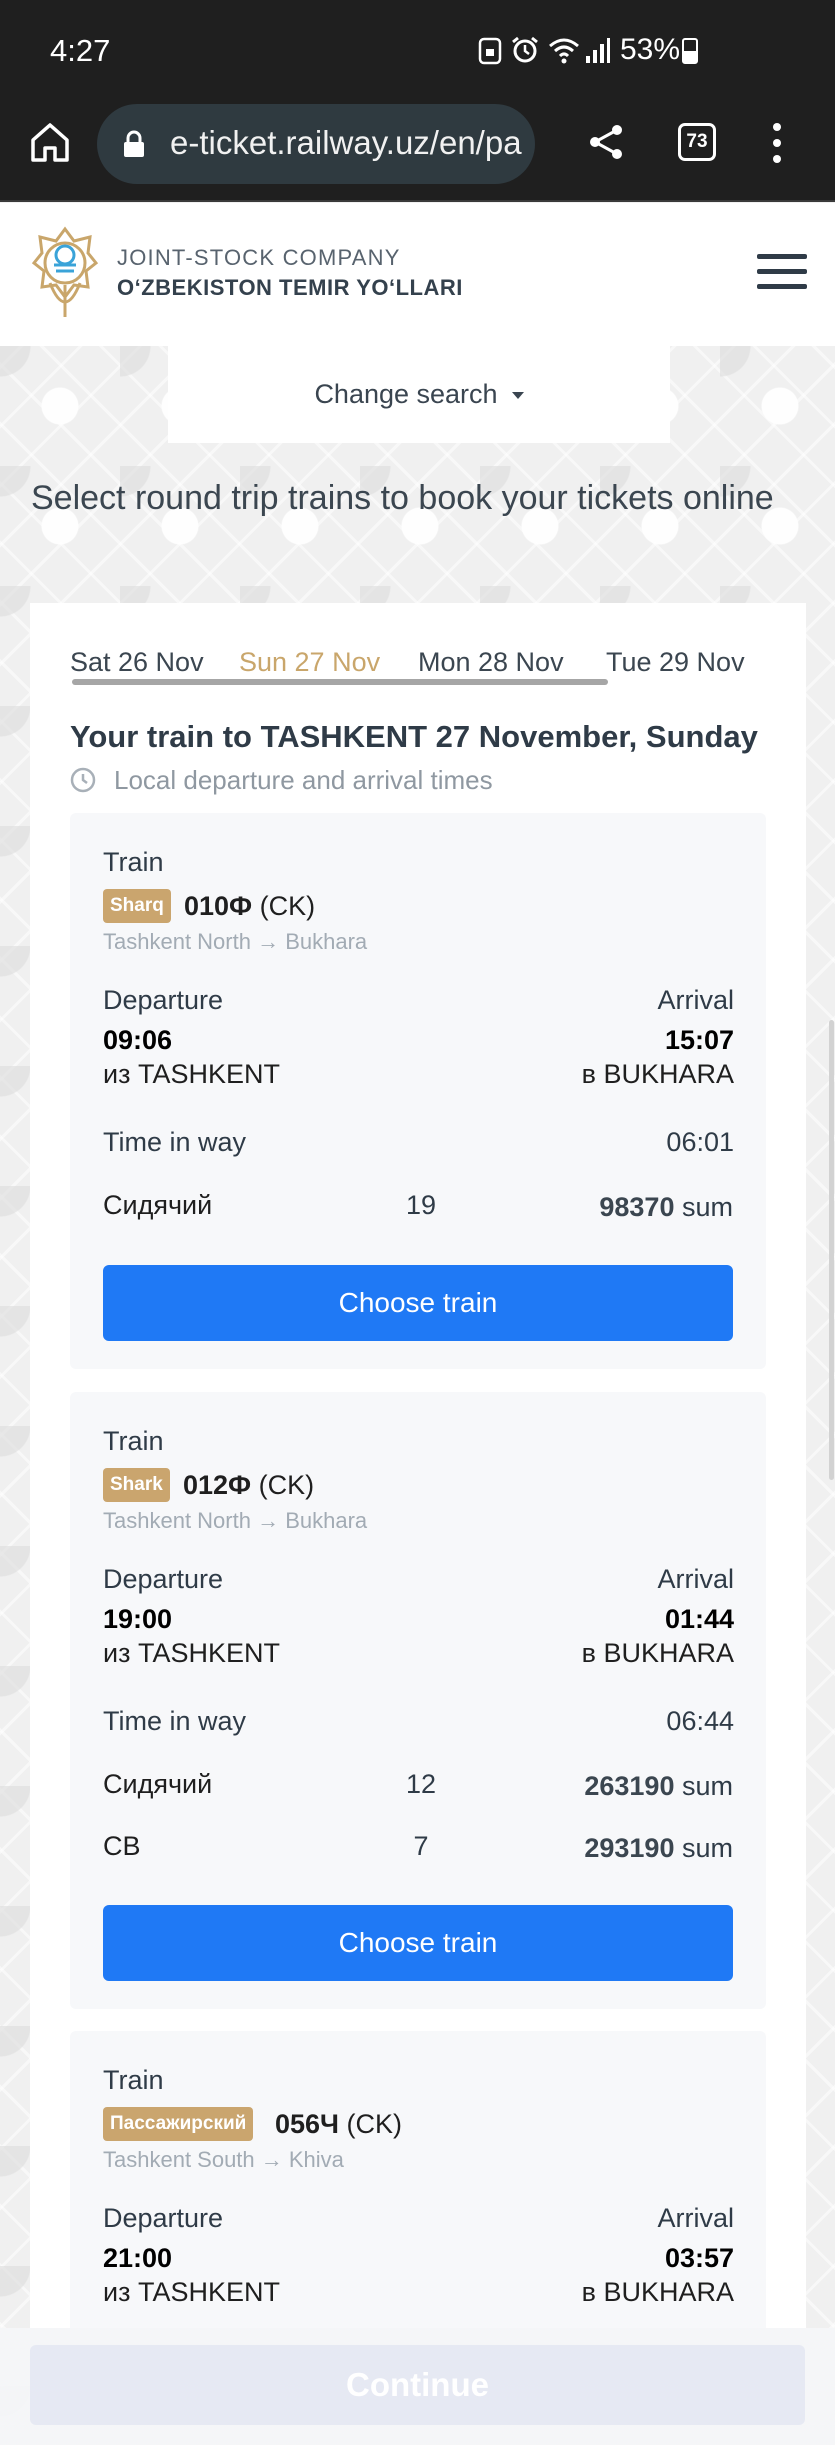  What do you see at coordinates (309, 662) in the screenshot?
I see `date-tab-active: Sun 27 Nov` at bounding box center [309, 662].